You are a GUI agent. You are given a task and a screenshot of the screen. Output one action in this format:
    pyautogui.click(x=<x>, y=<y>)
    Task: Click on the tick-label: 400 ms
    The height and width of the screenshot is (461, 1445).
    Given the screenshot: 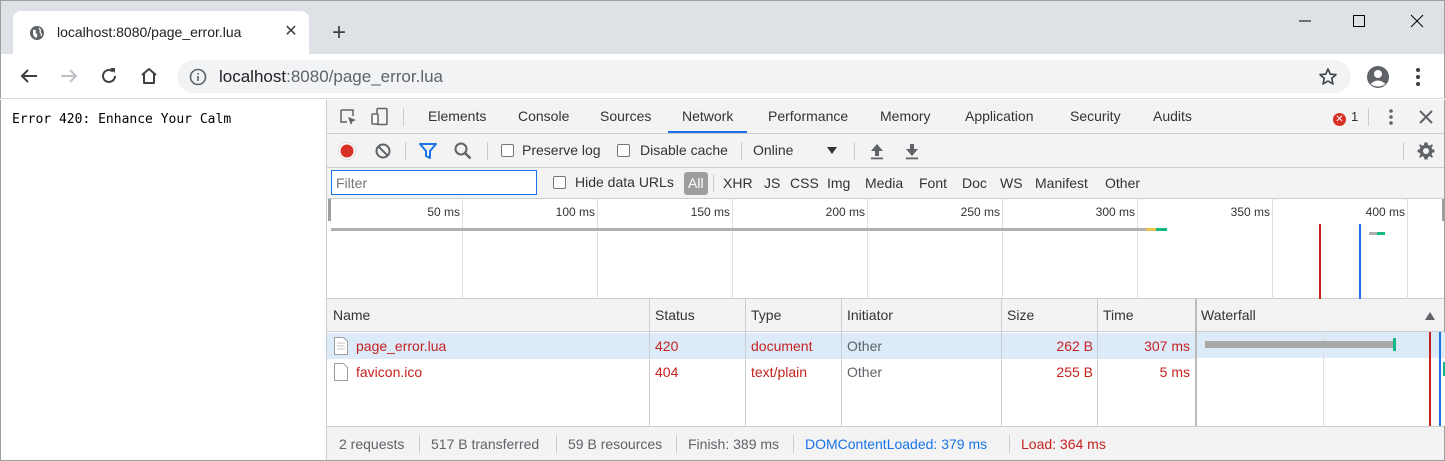 What is the action you would take?
    pyautogui.click(x=1385, y=212)
    